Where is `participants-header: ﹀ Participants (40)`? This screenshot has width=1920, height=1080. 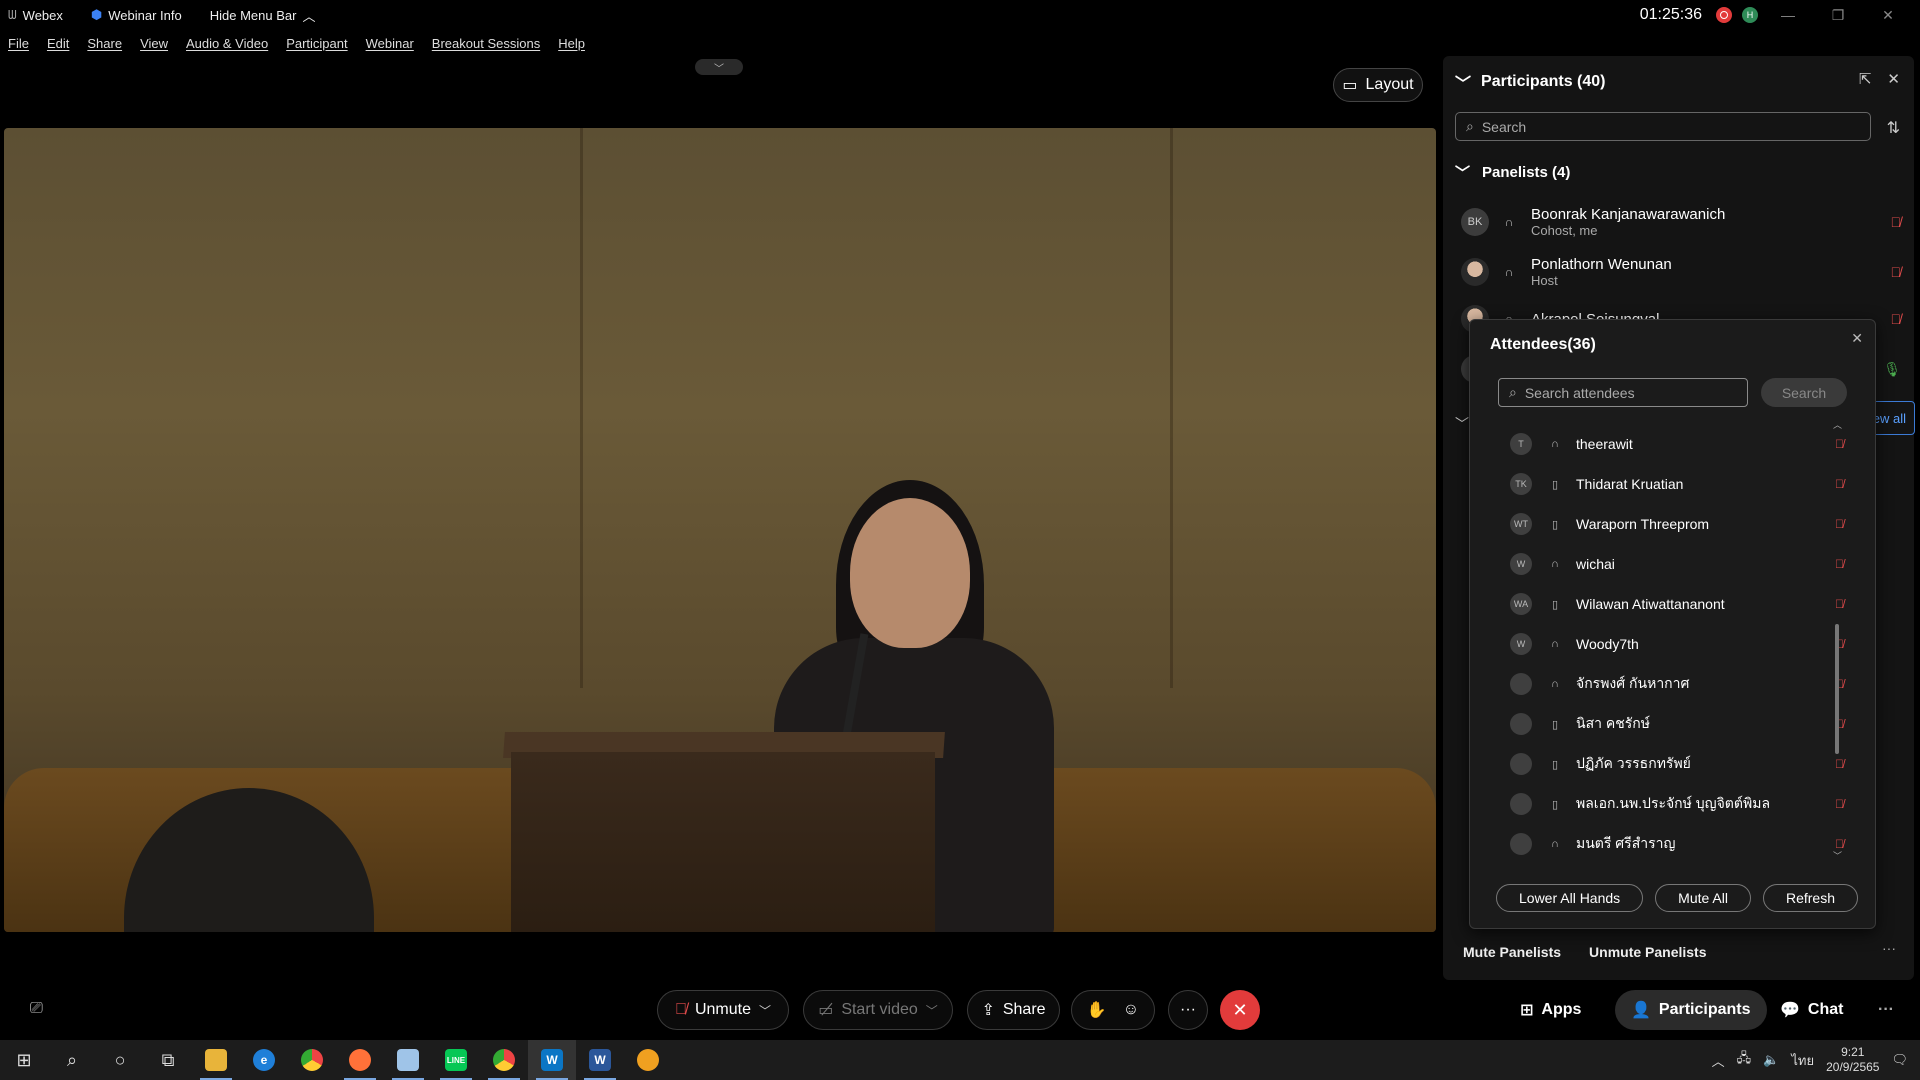
participants-header: ﹀ Participants (40) is located at coordinates (1530, 82).